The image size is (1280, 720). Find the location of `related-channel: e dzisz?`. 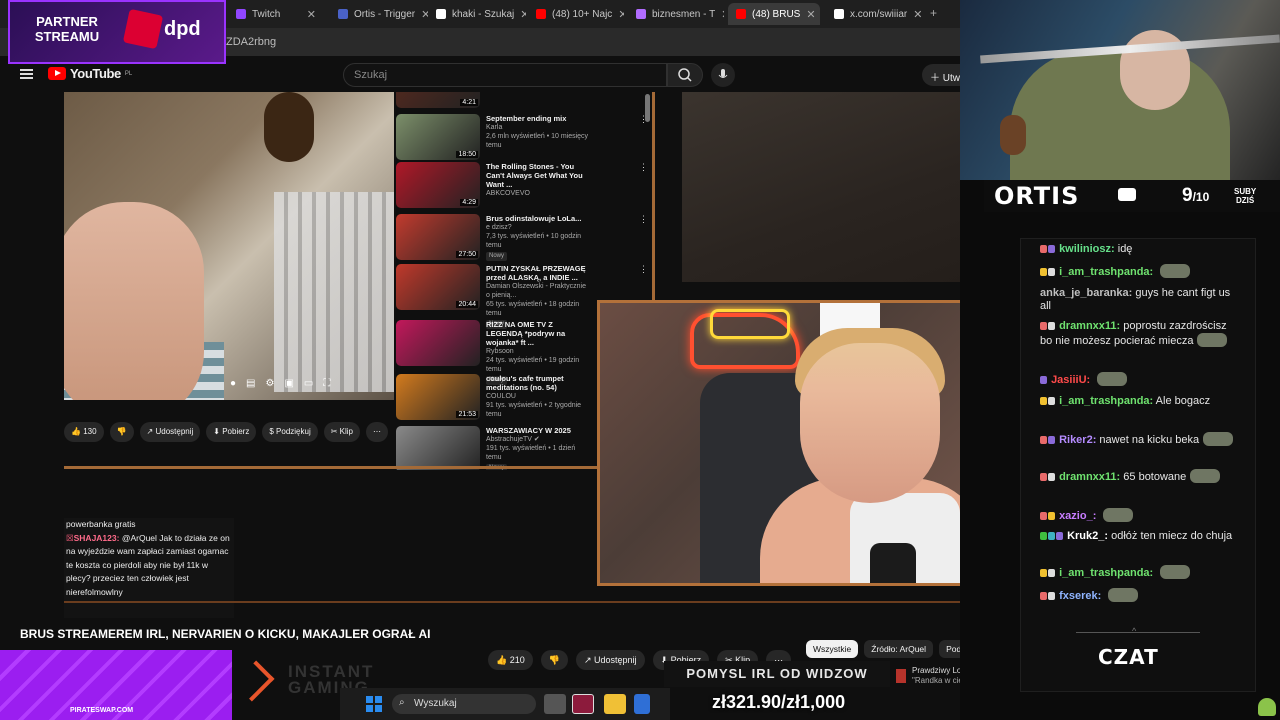

related-channel: e dzisz? is located at coordinates (499, 227).